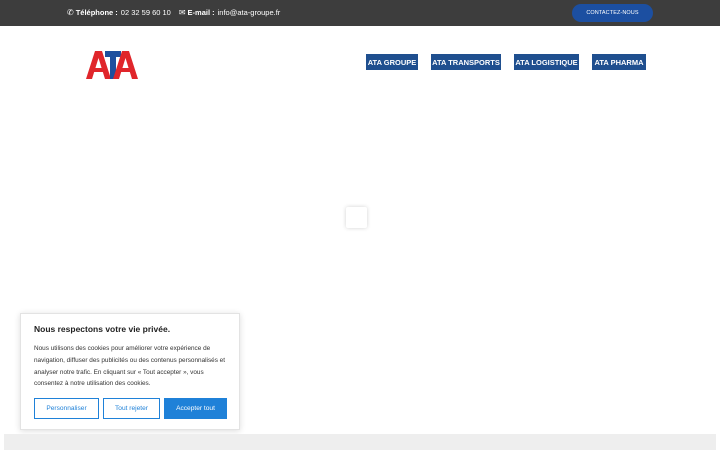 Image resolution: width=720 pixels, height=450 pixels. I want to click on envelope-icon: ✉, so click(182, 12).